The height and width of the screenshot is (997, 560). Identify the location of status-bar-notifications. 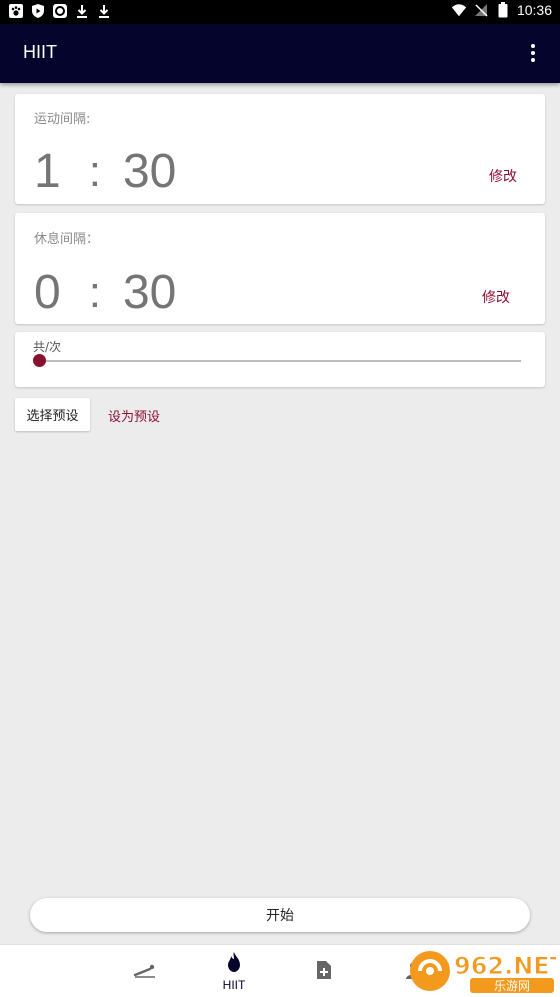
(60, 11).